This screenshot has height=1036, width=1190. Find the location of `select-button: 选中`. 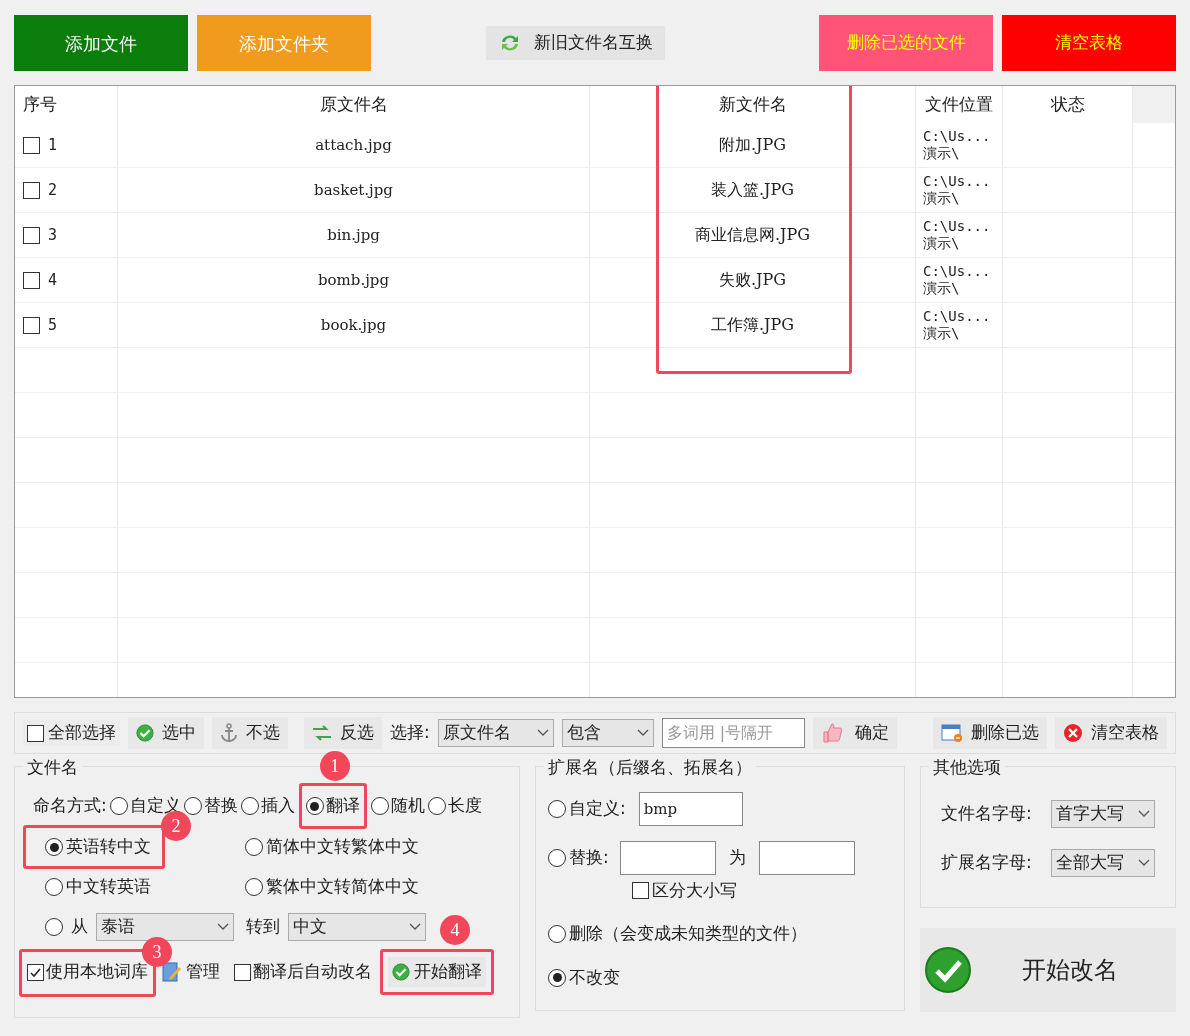

select-button: 选中 is located at coordinates (166, 733).